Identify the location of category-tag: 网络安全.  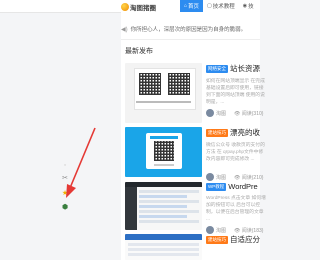
(217, 68).